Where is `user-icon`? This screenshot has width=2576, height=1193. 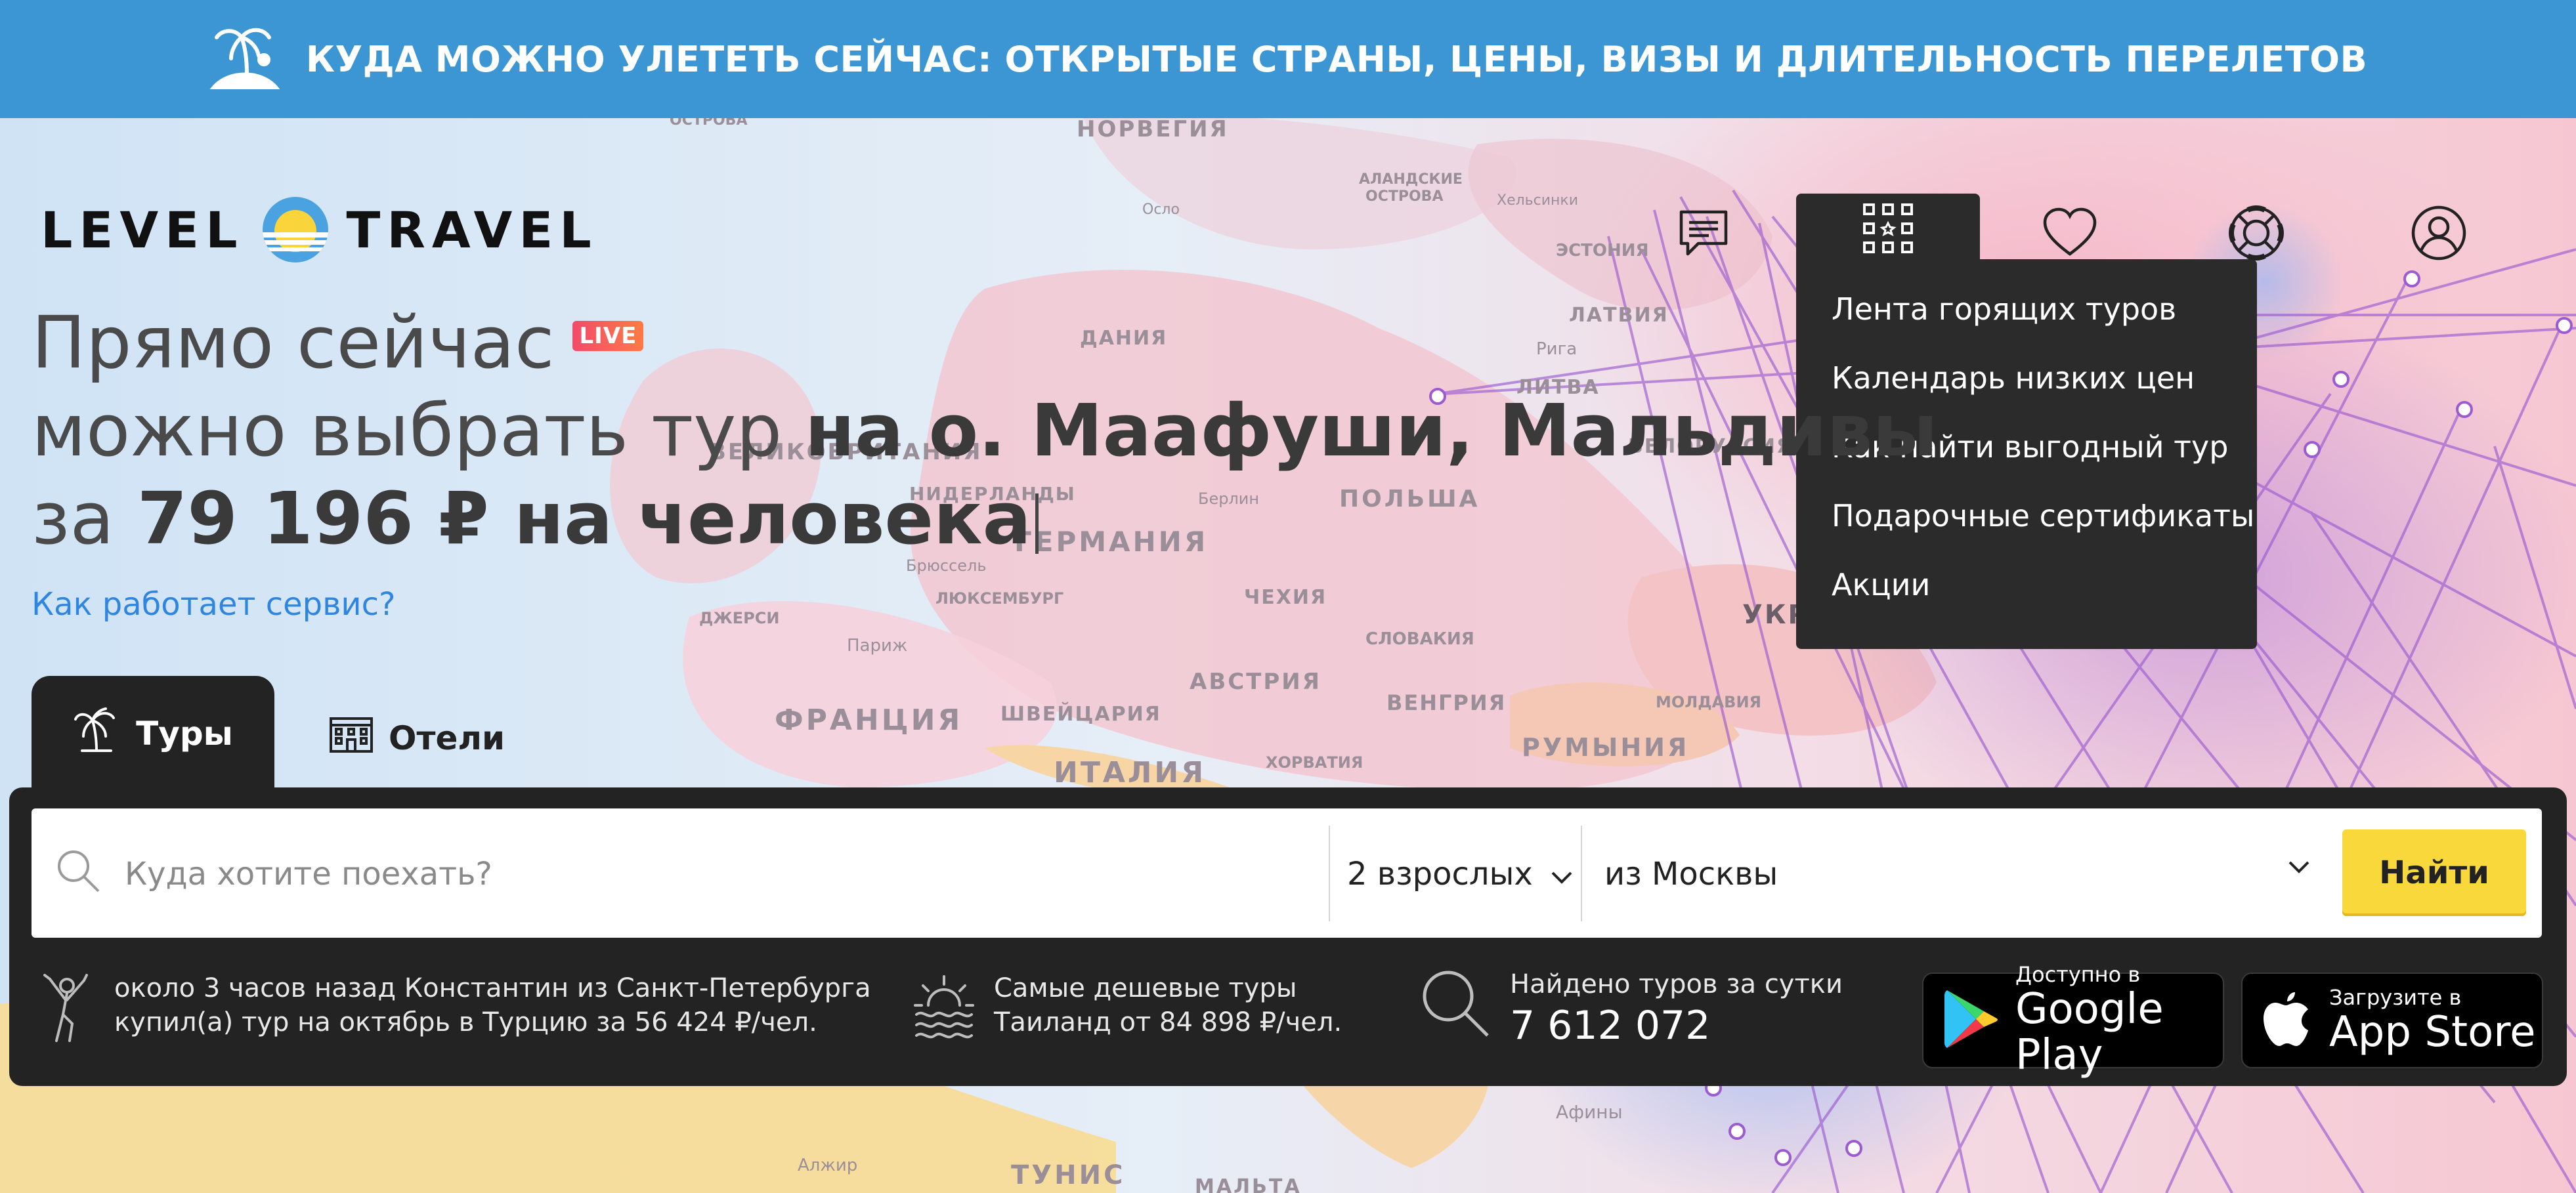 user-icon is located at coordinates (2439, 233).